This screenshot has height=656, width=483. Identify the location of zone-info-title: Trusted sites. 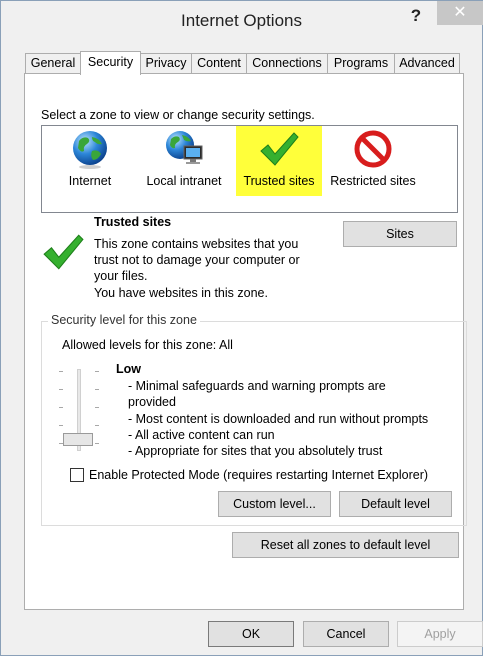
(133, 222).